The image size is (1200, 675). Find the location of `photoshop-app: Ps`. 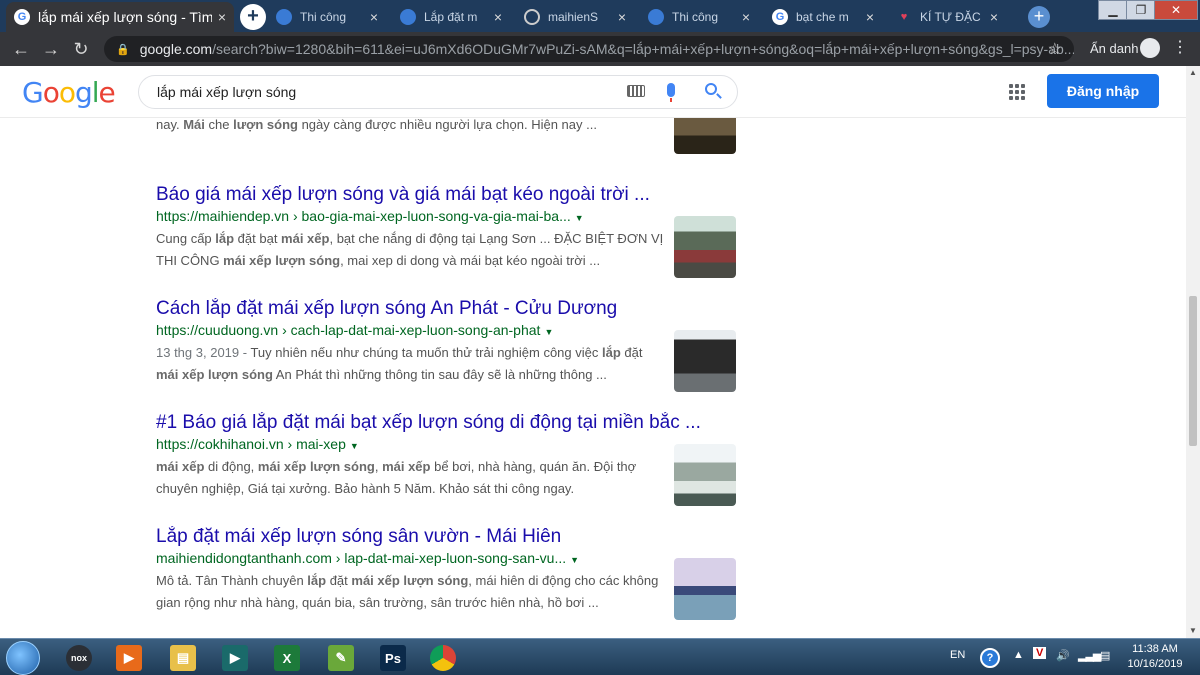

photoshop-app: Ps is located at coordinates (393, 658).